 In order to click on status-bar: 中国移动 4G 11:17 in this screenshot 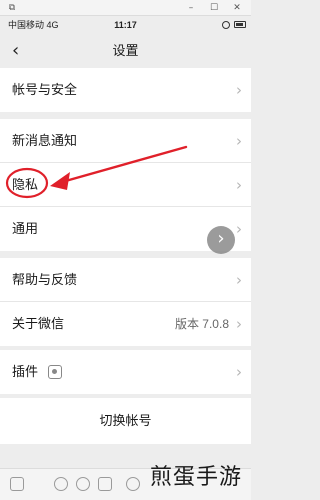, I will do `click(125, 25)`.